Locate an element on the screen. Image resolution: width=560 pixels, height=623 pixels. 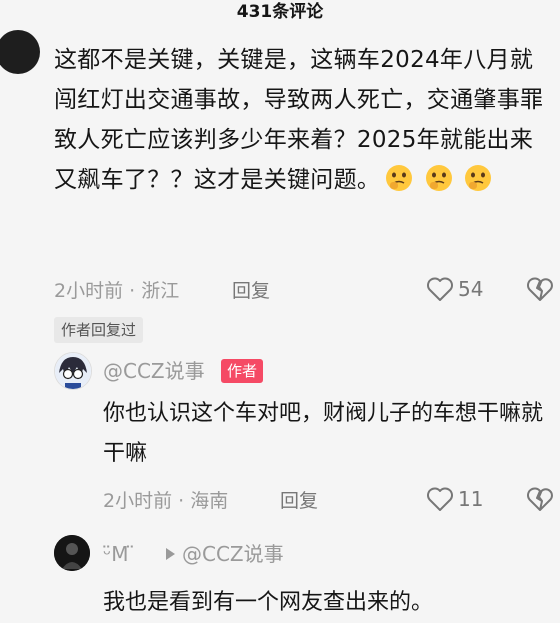
reply-meta: 2小时前 · 海南 is located at coordinates (166, 501).